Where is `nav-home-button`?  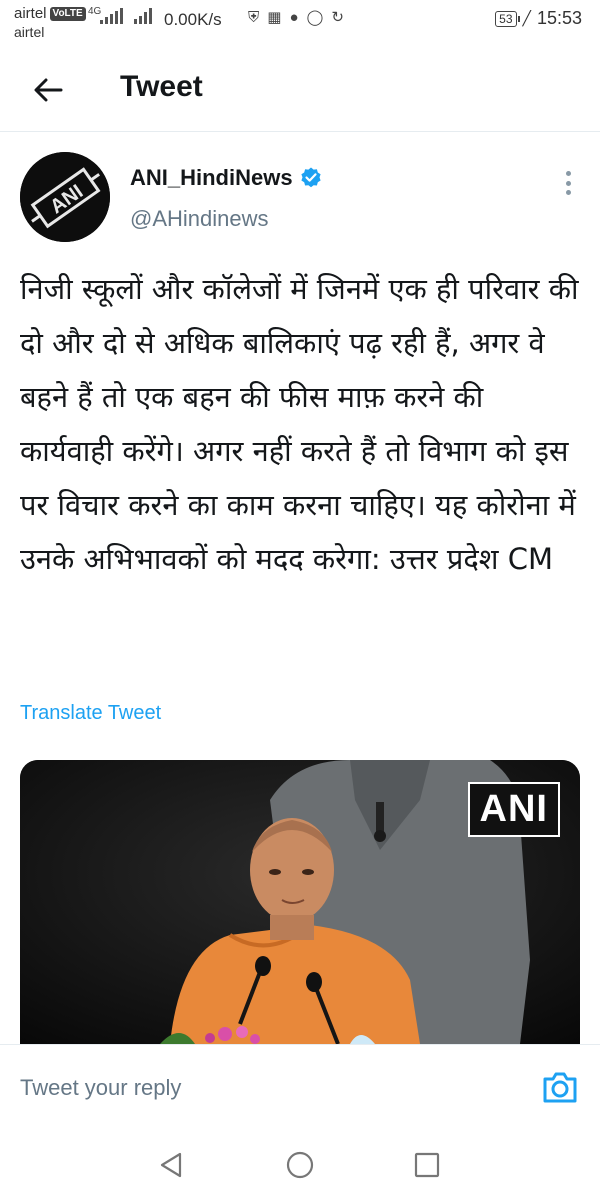
nav-home-button is located at coordinates (300, 1165).